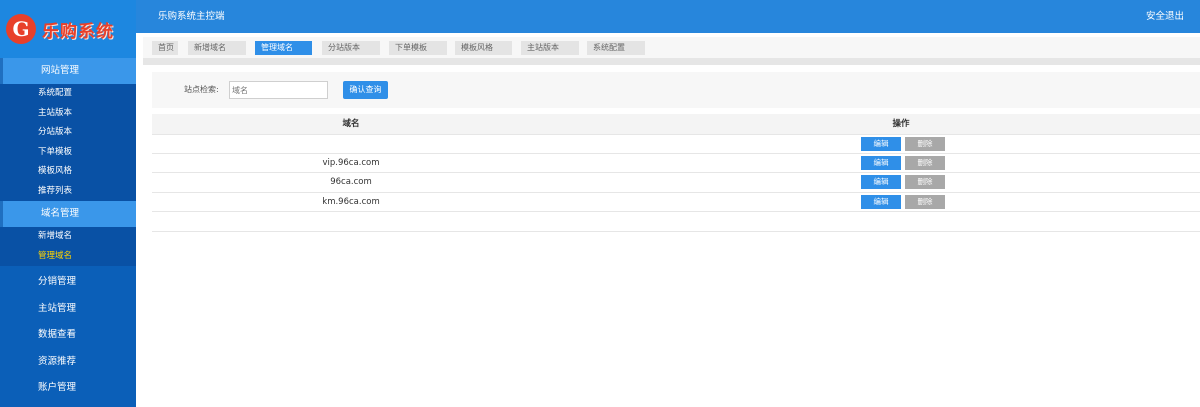  I want to click on search-panel: 站点检索: 确认查询, so click(676, 90).